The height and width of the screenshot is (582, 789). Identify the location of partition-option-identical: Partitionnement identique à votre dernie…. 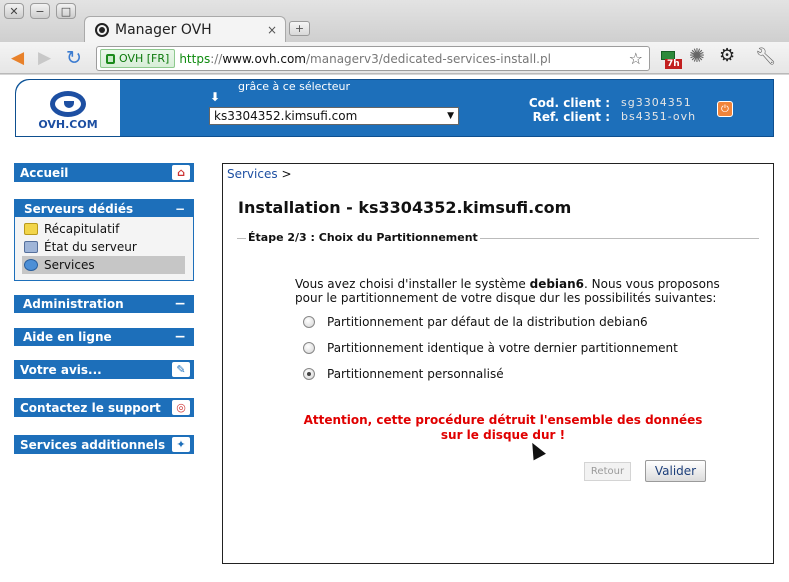
(490, 348).